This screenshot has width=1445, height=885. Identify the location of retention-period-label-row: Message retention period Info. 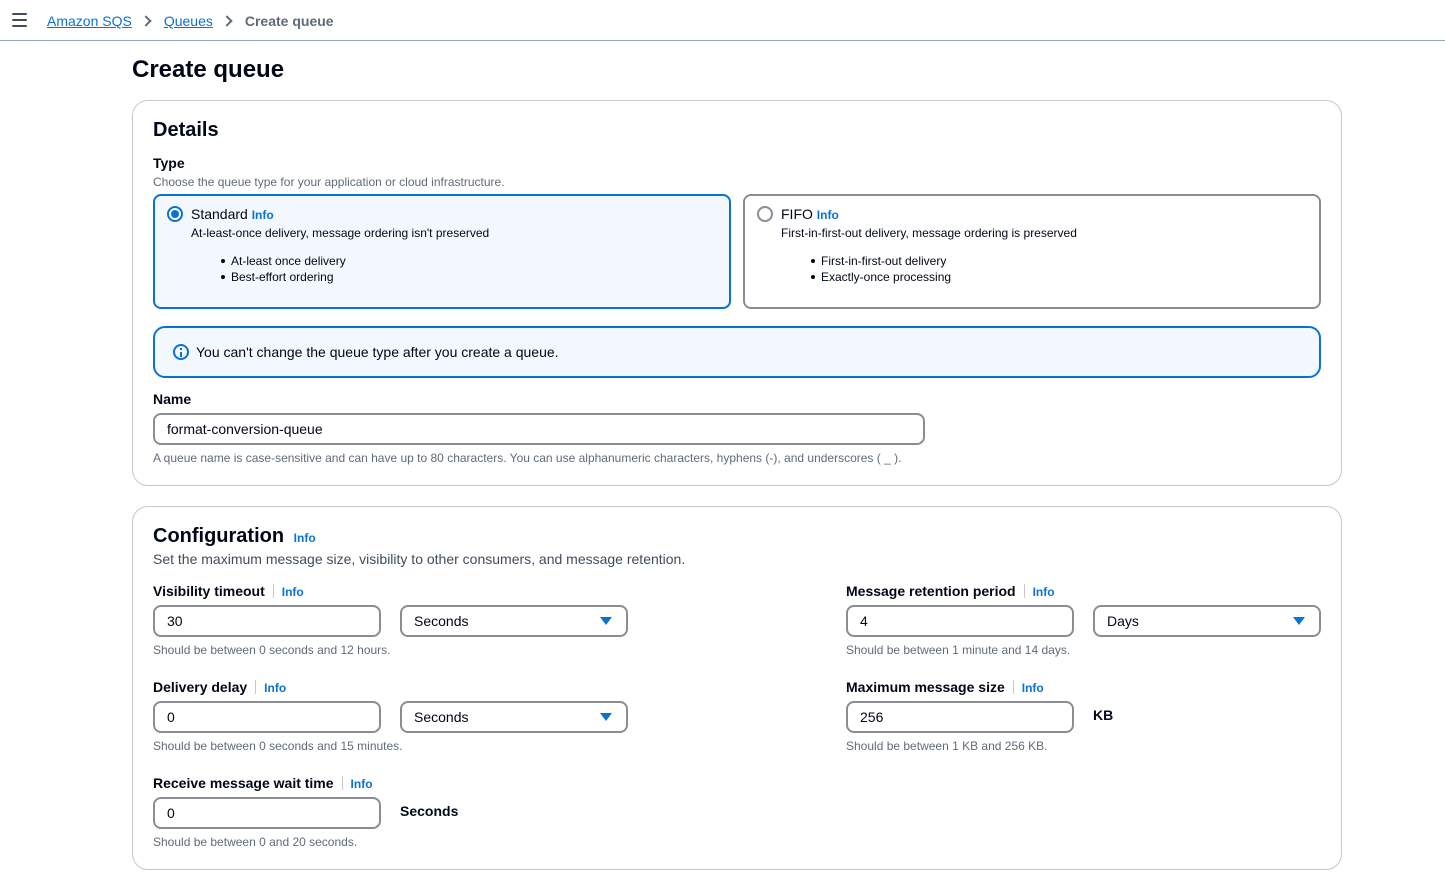
(950, 591).